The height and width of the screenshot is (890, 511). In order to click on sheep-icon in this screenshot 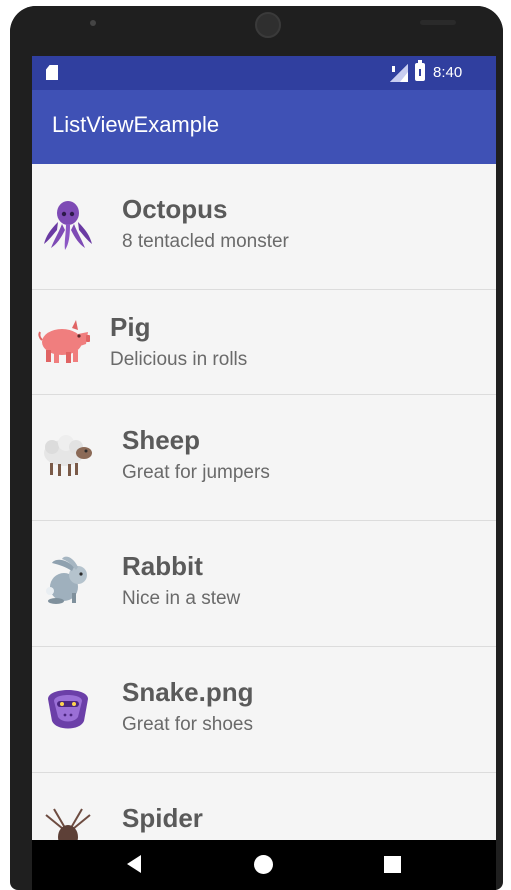, I will do `click(68, 455)`.